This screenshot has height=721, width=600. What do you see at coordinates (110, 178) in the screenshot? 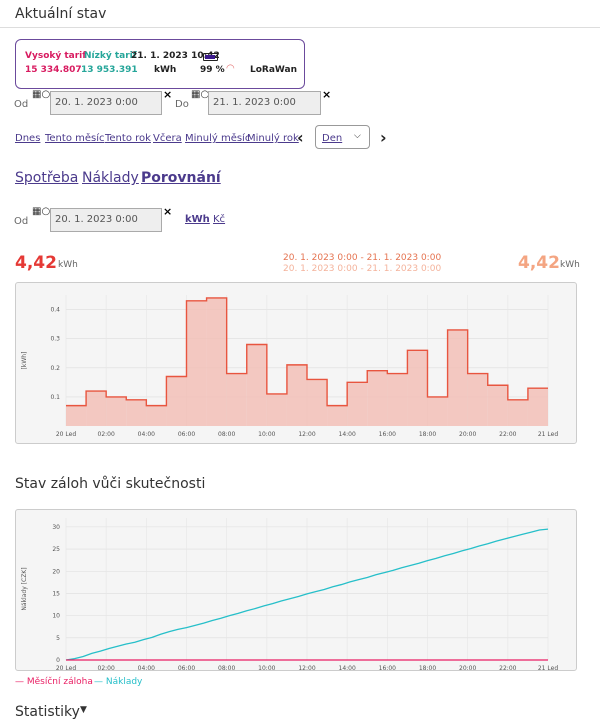
I see `tab-costs: Náklady` at bounding box center [110, 178].